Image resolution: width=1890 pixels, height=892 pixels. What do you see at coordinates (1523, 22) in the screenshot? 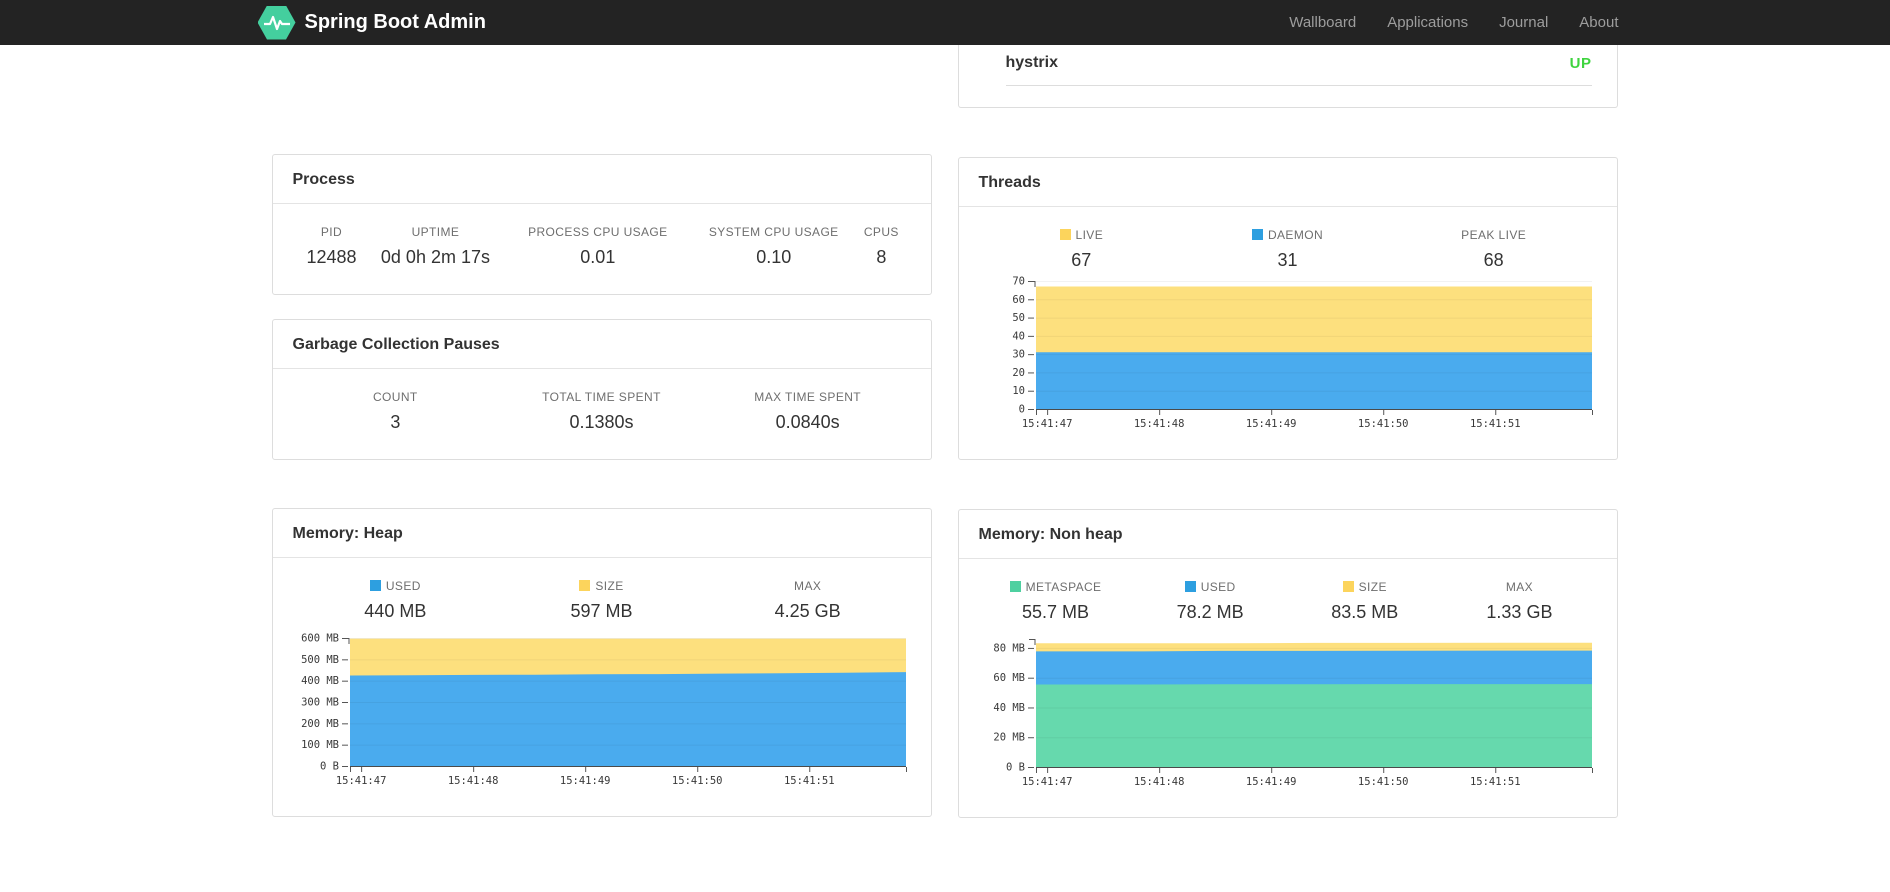
I see `nav-link-journal: Journal` at bounding box center [1523, 22].